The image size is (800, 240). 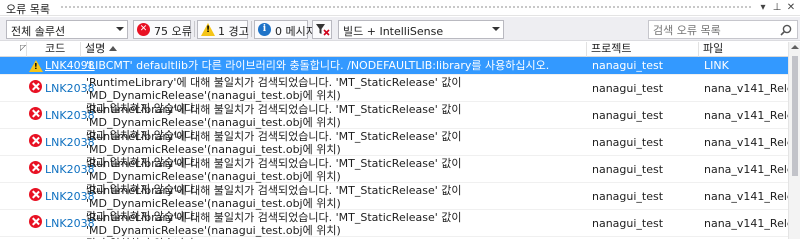 I want to click on window-menu-icon: ▾, so click(x=763, y=8).